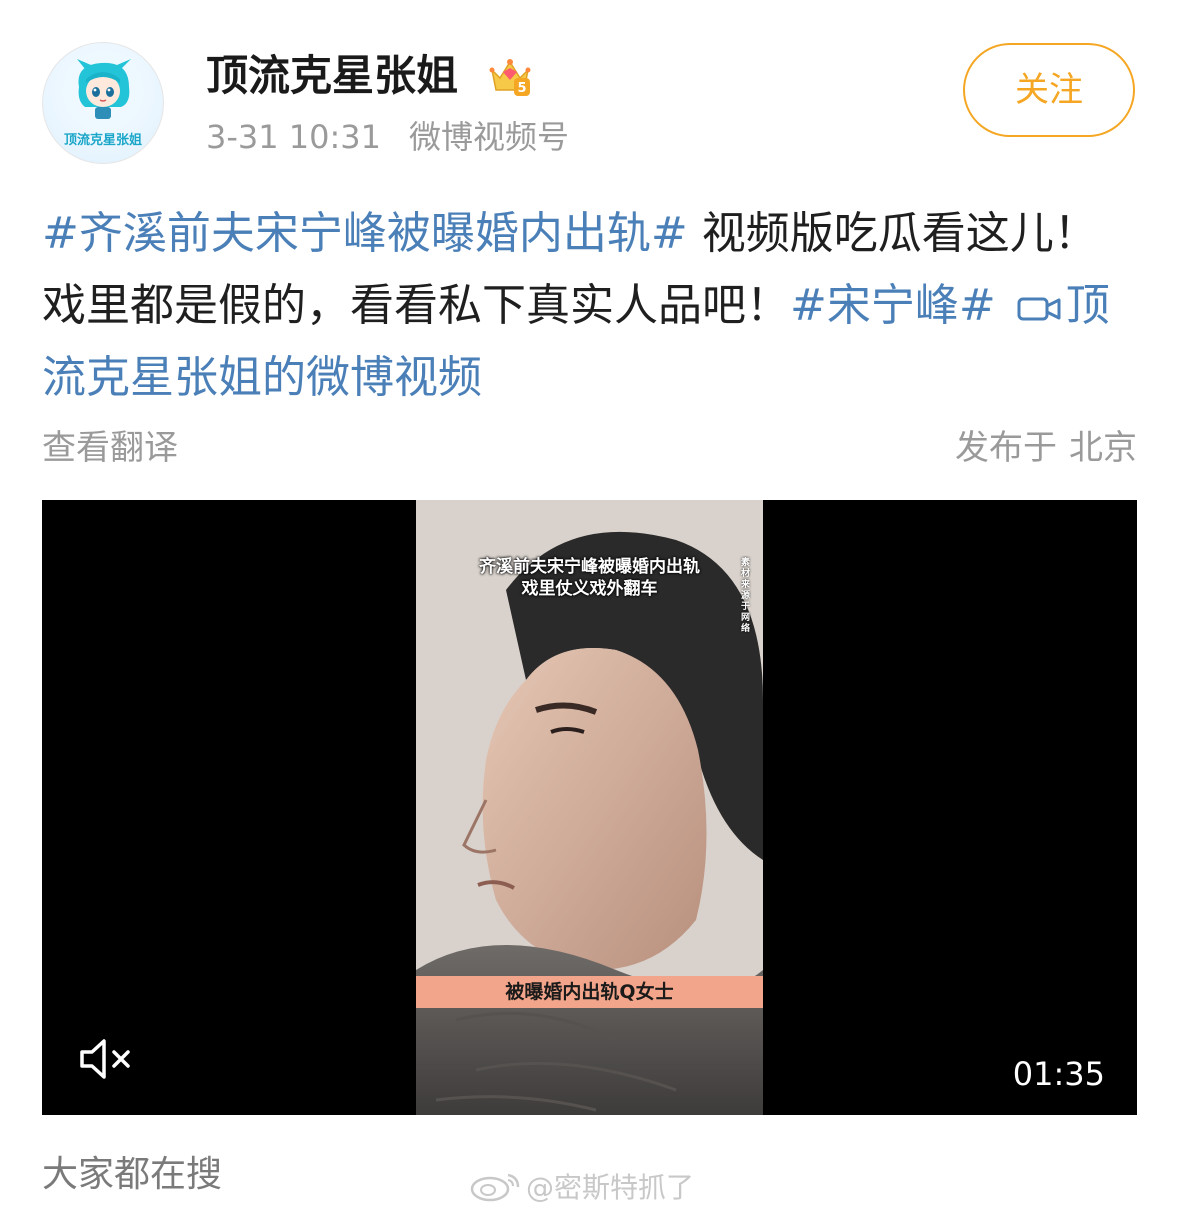 Image resolution: width=1179 pixels, height=1217 pixels. I want to click on video-duration: 01:35, so click(1058, 1074).